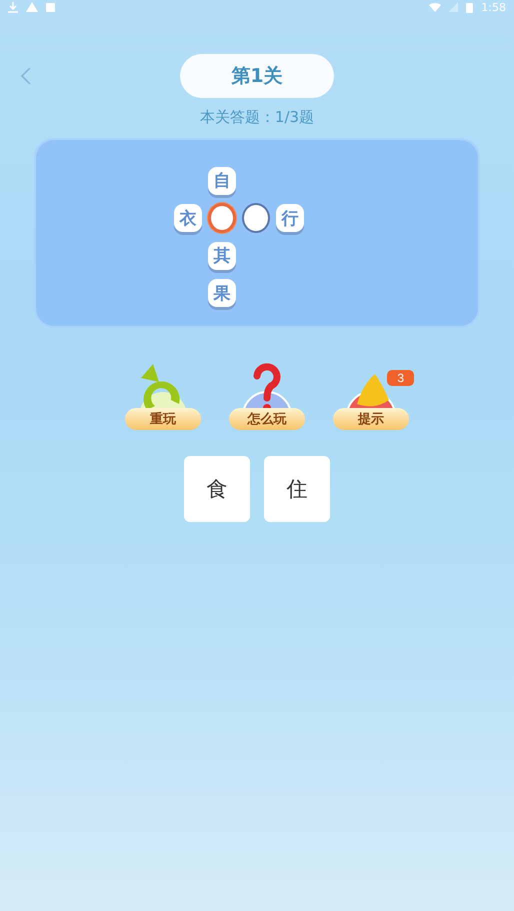  What do you see at coordinates (217, 489) in the screenshot?
I see `choice-tile: 食` at bounding box center [217, 489].